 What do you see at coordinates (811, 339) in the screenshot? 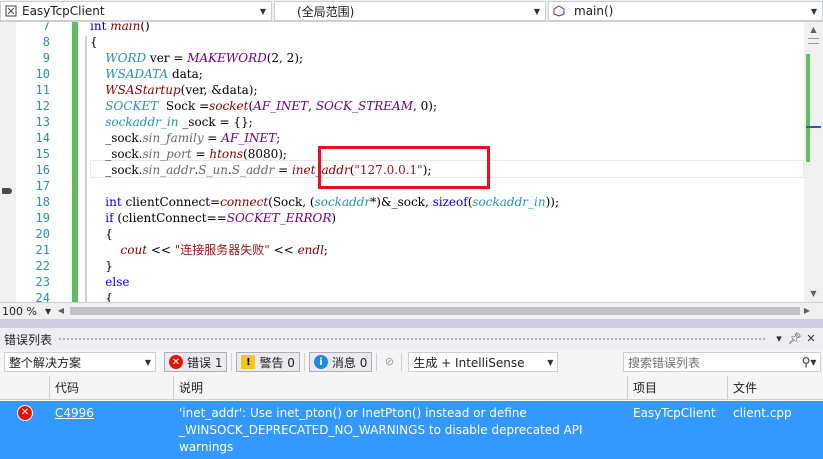
I see `close-icon: ✕` at bounding box center [811, 339].